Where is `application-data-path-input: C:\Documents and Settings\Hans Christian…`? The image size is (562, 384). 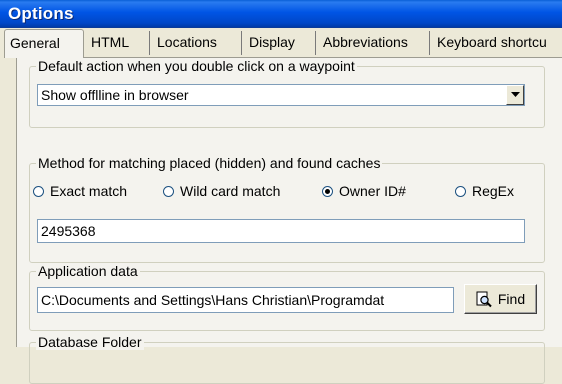 application-data-path-input: C:\Documents and Settings\Hans Christian… is located at coordinates (245, 300).